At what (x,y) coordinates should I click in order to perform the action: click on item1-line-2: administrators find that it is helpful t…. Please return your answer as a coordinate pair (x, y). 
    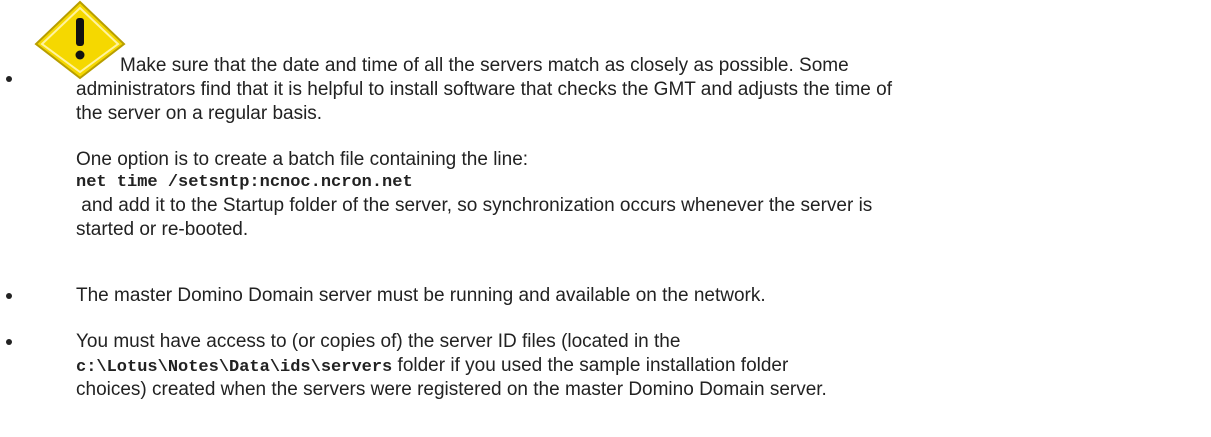
    Looking at the image, I should click on (484, 89).